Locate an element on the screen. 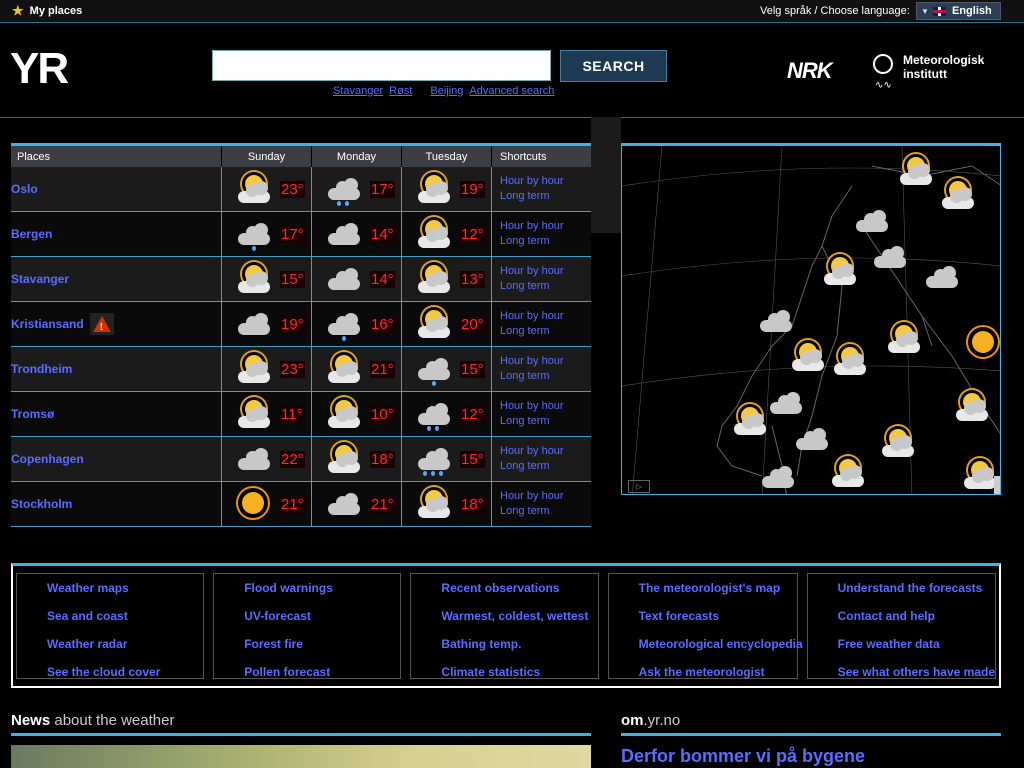 This screenshot has width=1024, height=768. nav-link: Text forecasts is located at coordinates (718, 616).